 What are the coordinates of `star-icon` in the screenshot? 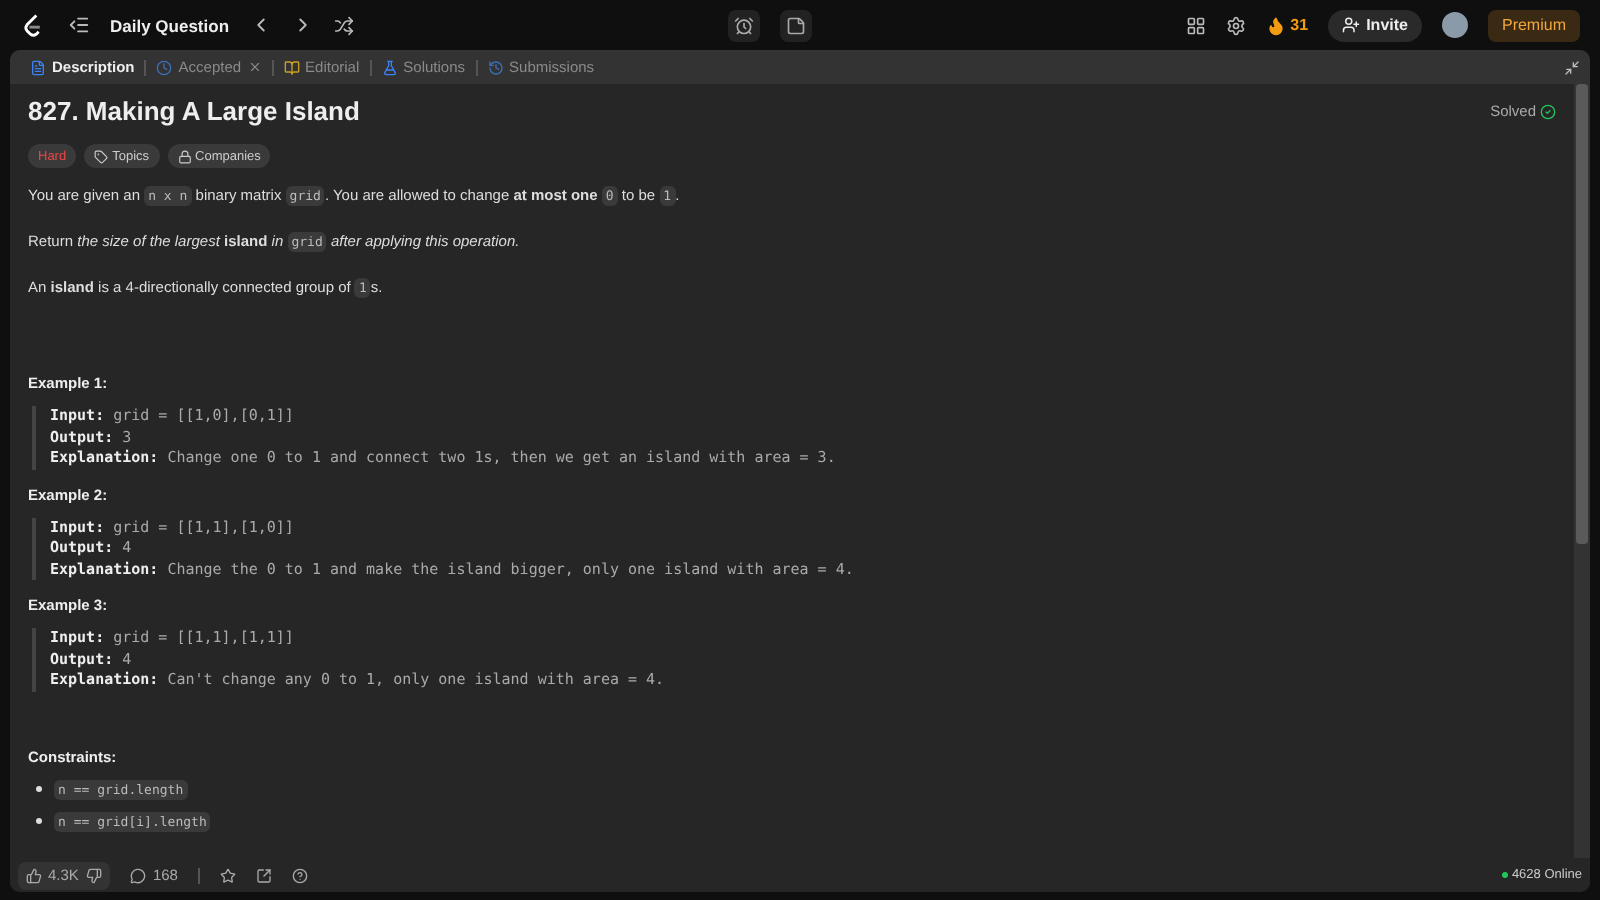 It's located at (227, 875).